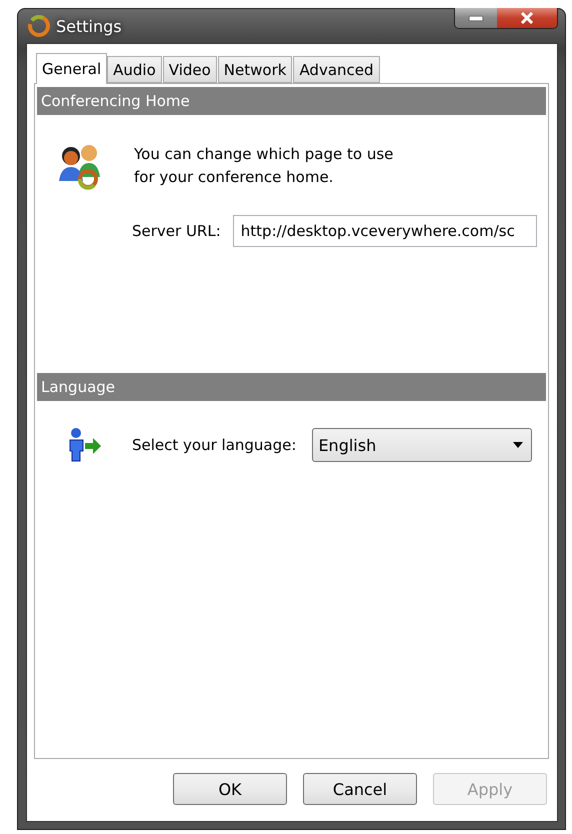  Describe the element at coordinates (39, 26) in the screenshot. I see `app-logo-icon` at that location.